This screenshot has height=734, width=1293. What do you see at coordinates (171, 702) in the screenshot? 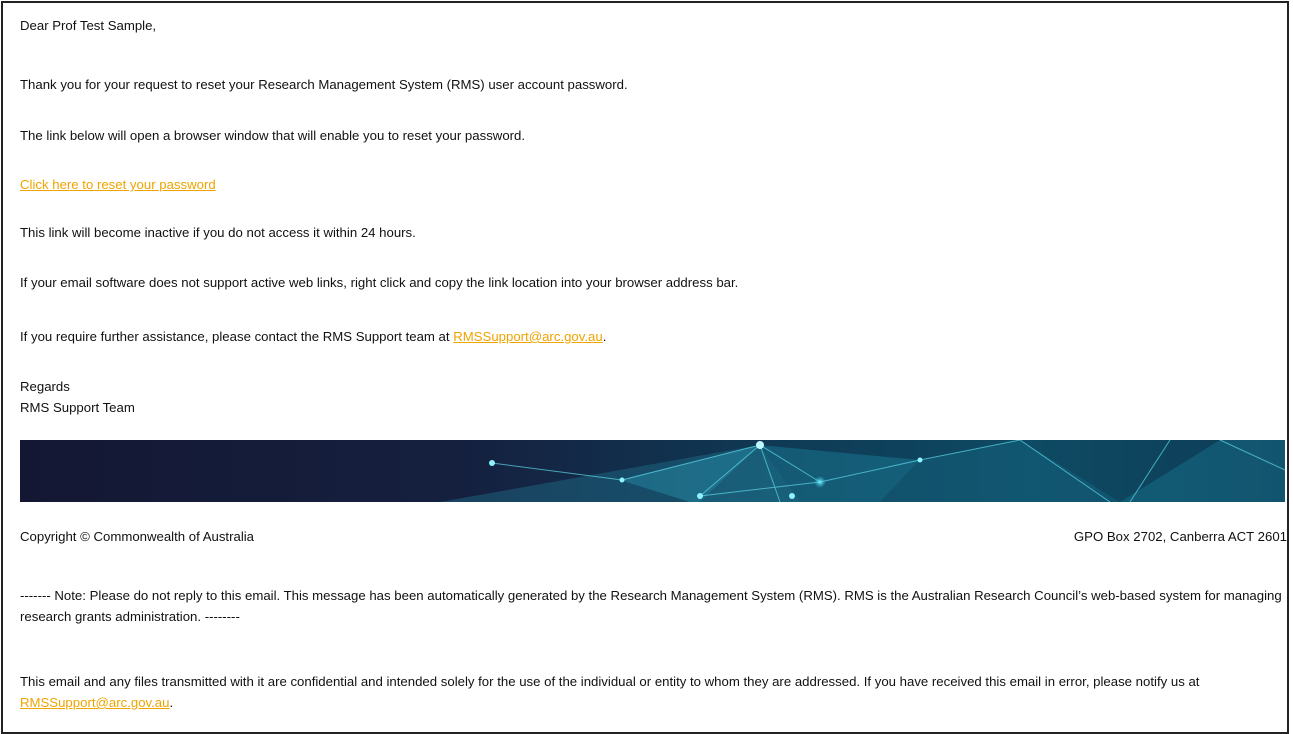
I see `confidential-suffix: .` at bounding box center [171, 702].